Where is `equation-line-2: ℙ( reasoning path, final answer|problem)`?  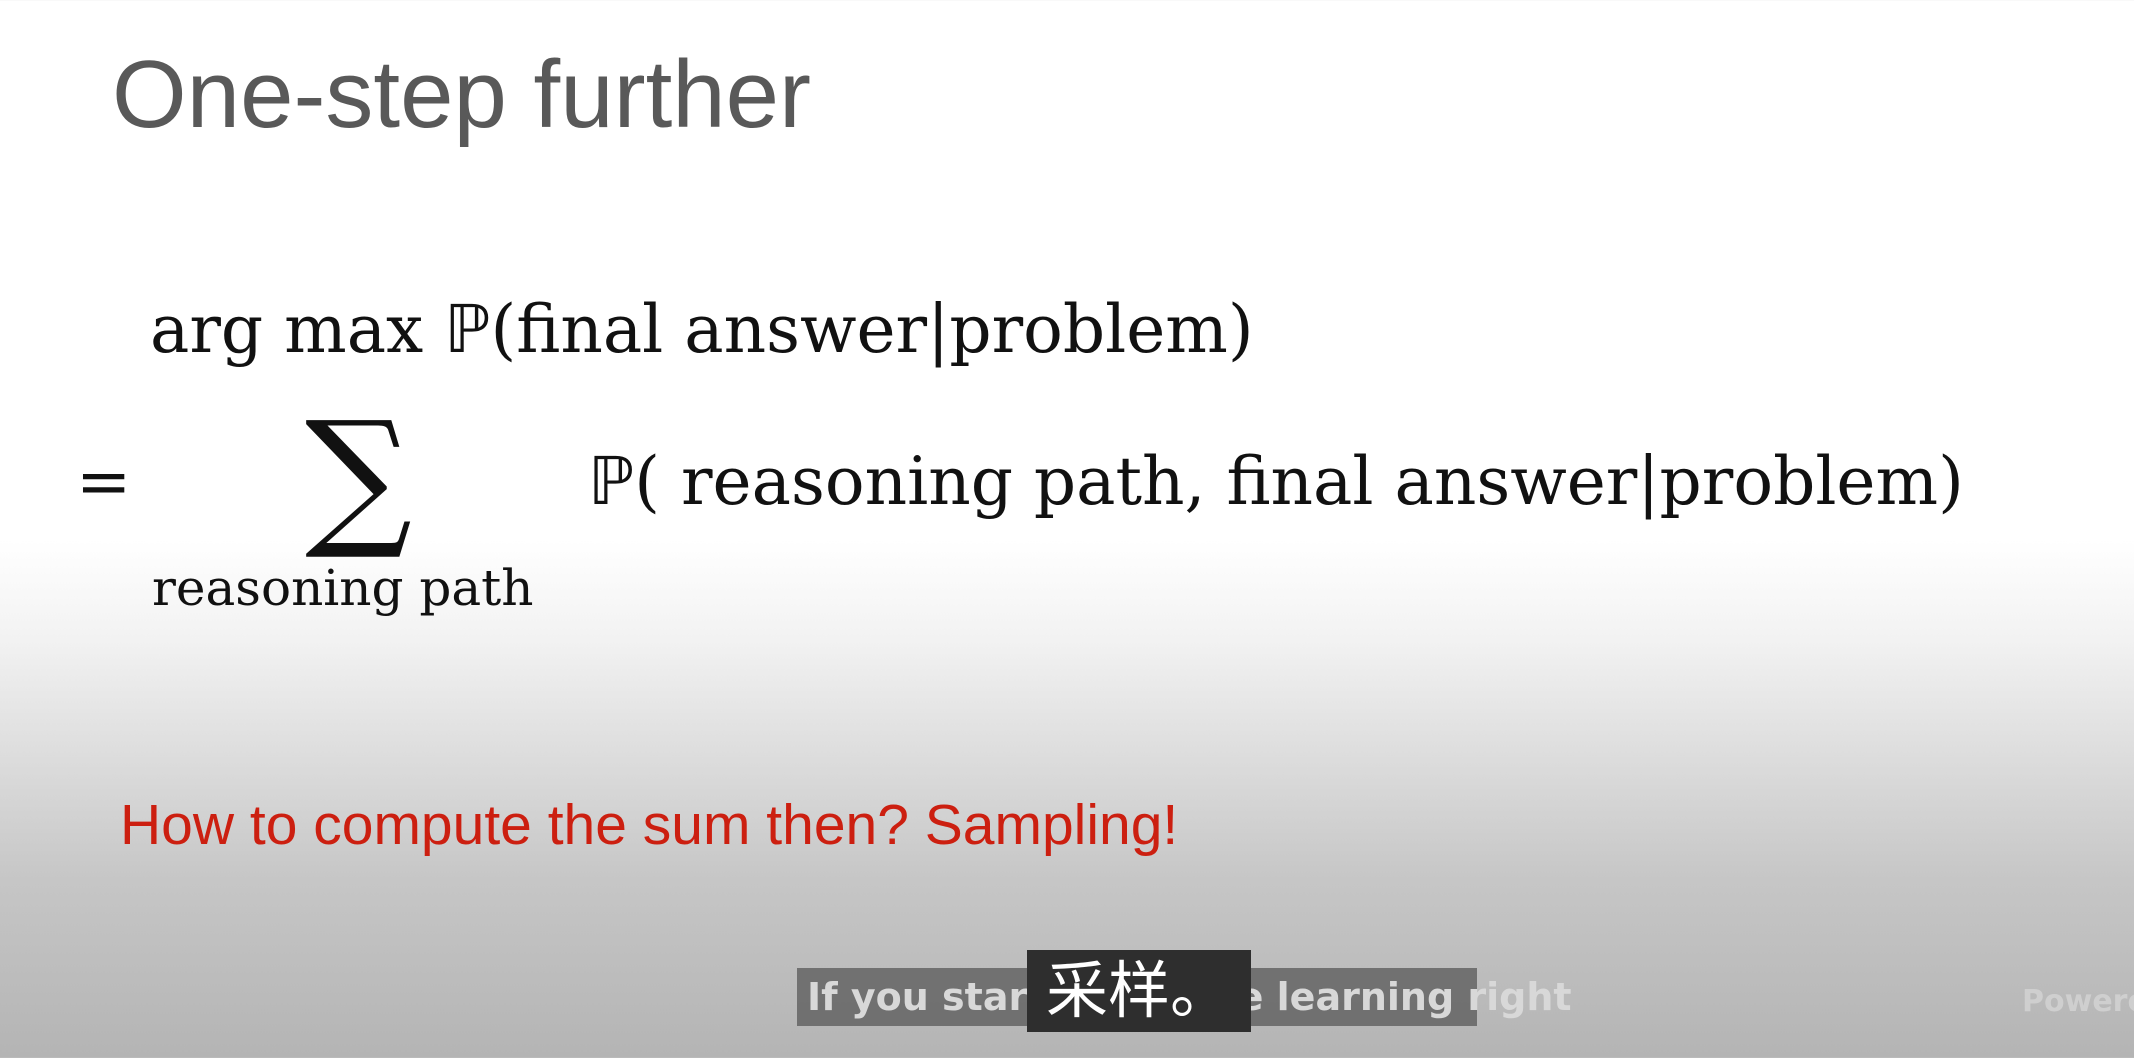 equation-line-2: ℙ( reasoning path, final answer|problem) is located at coordinates (1276, 482).